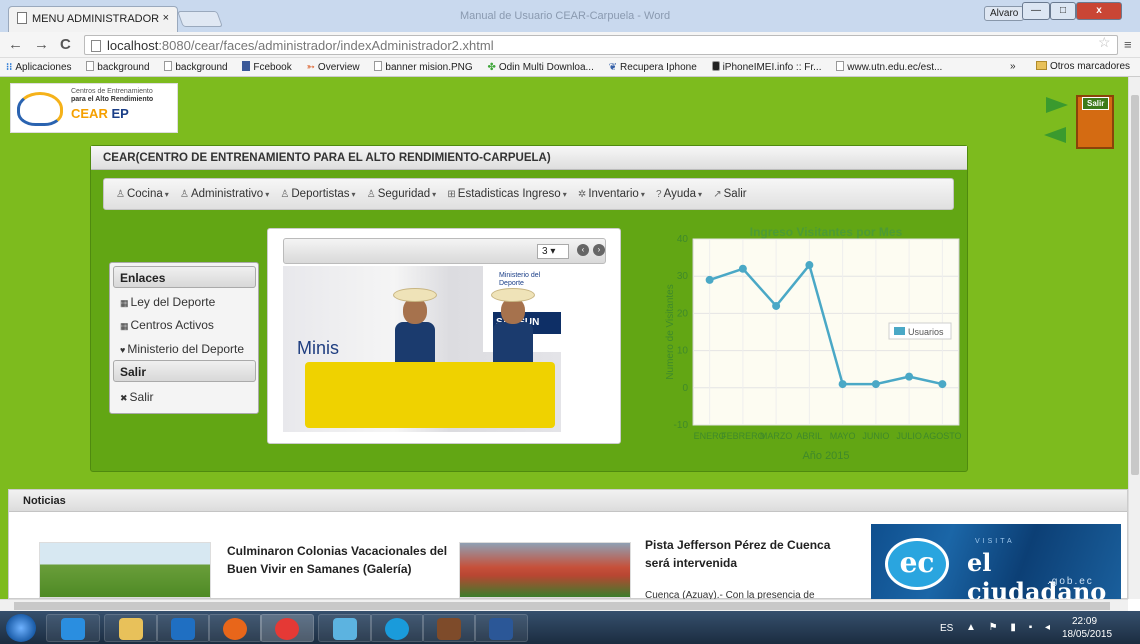  Describe the element at coordinates (843, 436) in the screenshot. I see `x-tick-label: MAYO` at that location.